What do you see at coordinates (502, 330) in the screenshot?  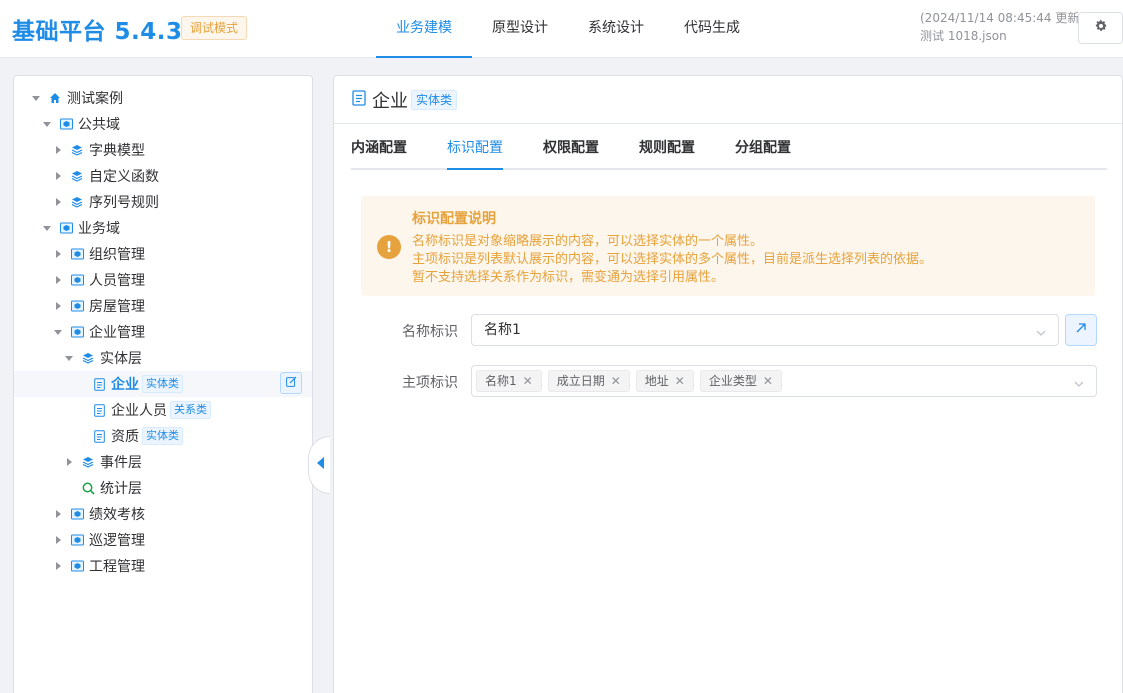 I see `name-id-value: 名称1` at bounding box center [502, 330].